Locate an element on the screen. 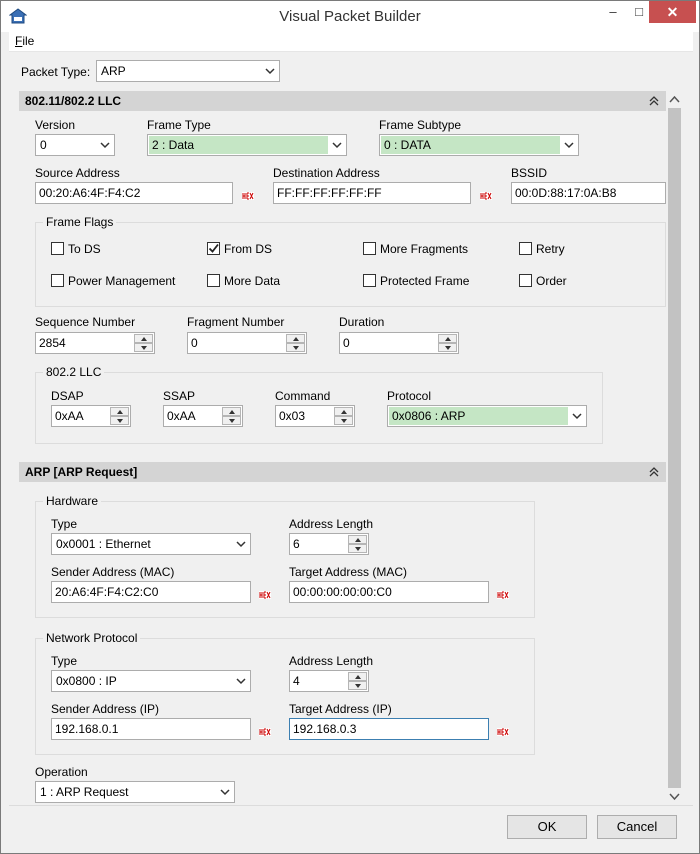 The height and width of the screenshot is (854, 700). footer-divider is located at coordinates (351, 805).